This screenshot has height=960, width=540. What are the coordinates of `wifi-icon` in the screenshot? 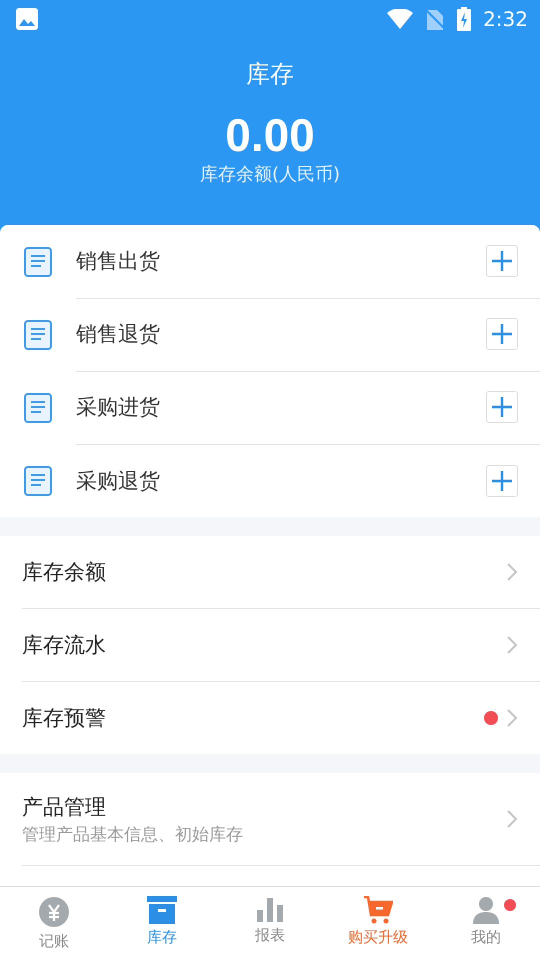 It's located at (400, 19).